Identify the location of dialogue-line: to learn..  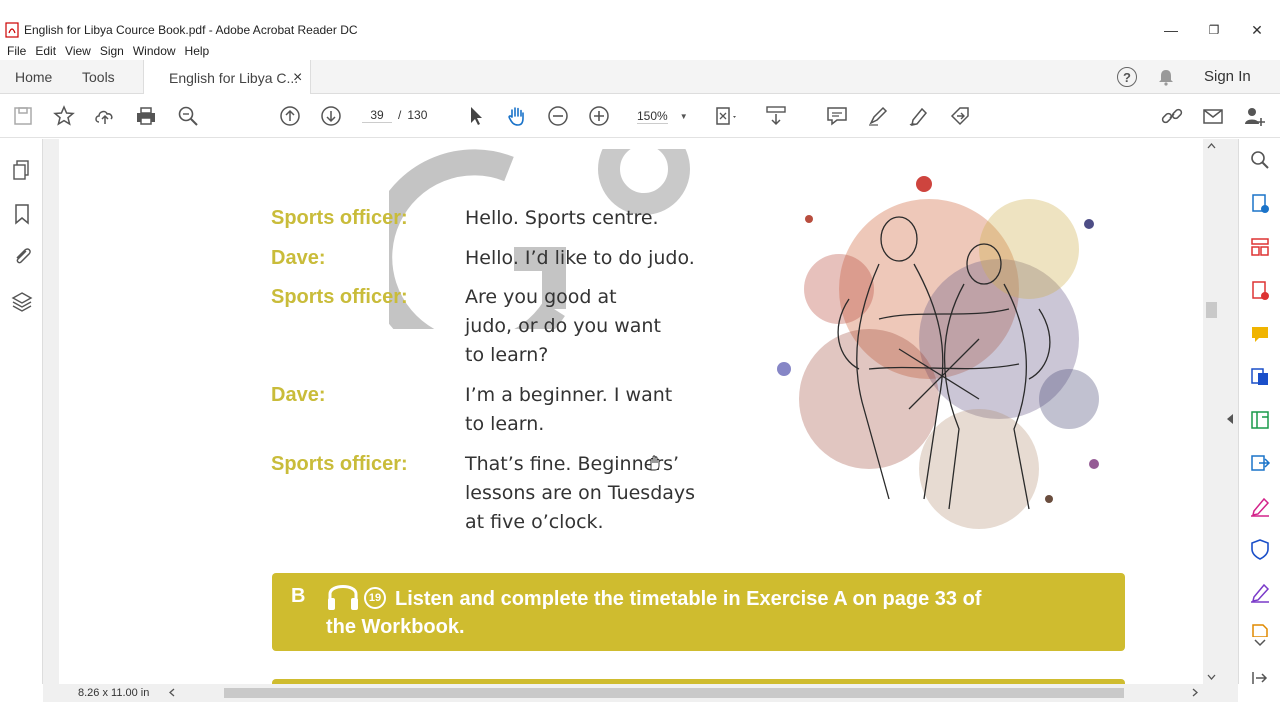
(505, 424).